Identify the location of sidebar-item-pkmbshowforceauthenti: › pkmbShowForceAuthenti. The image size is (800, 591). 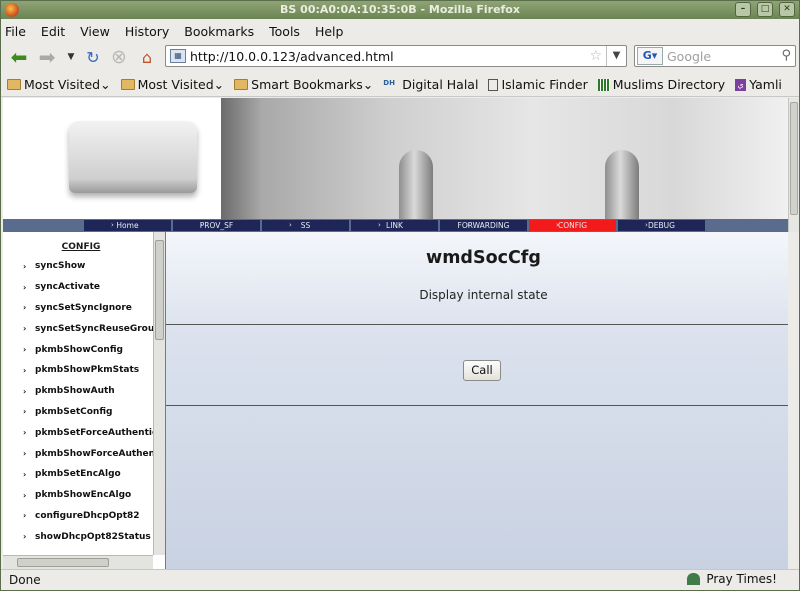
(78, 453).